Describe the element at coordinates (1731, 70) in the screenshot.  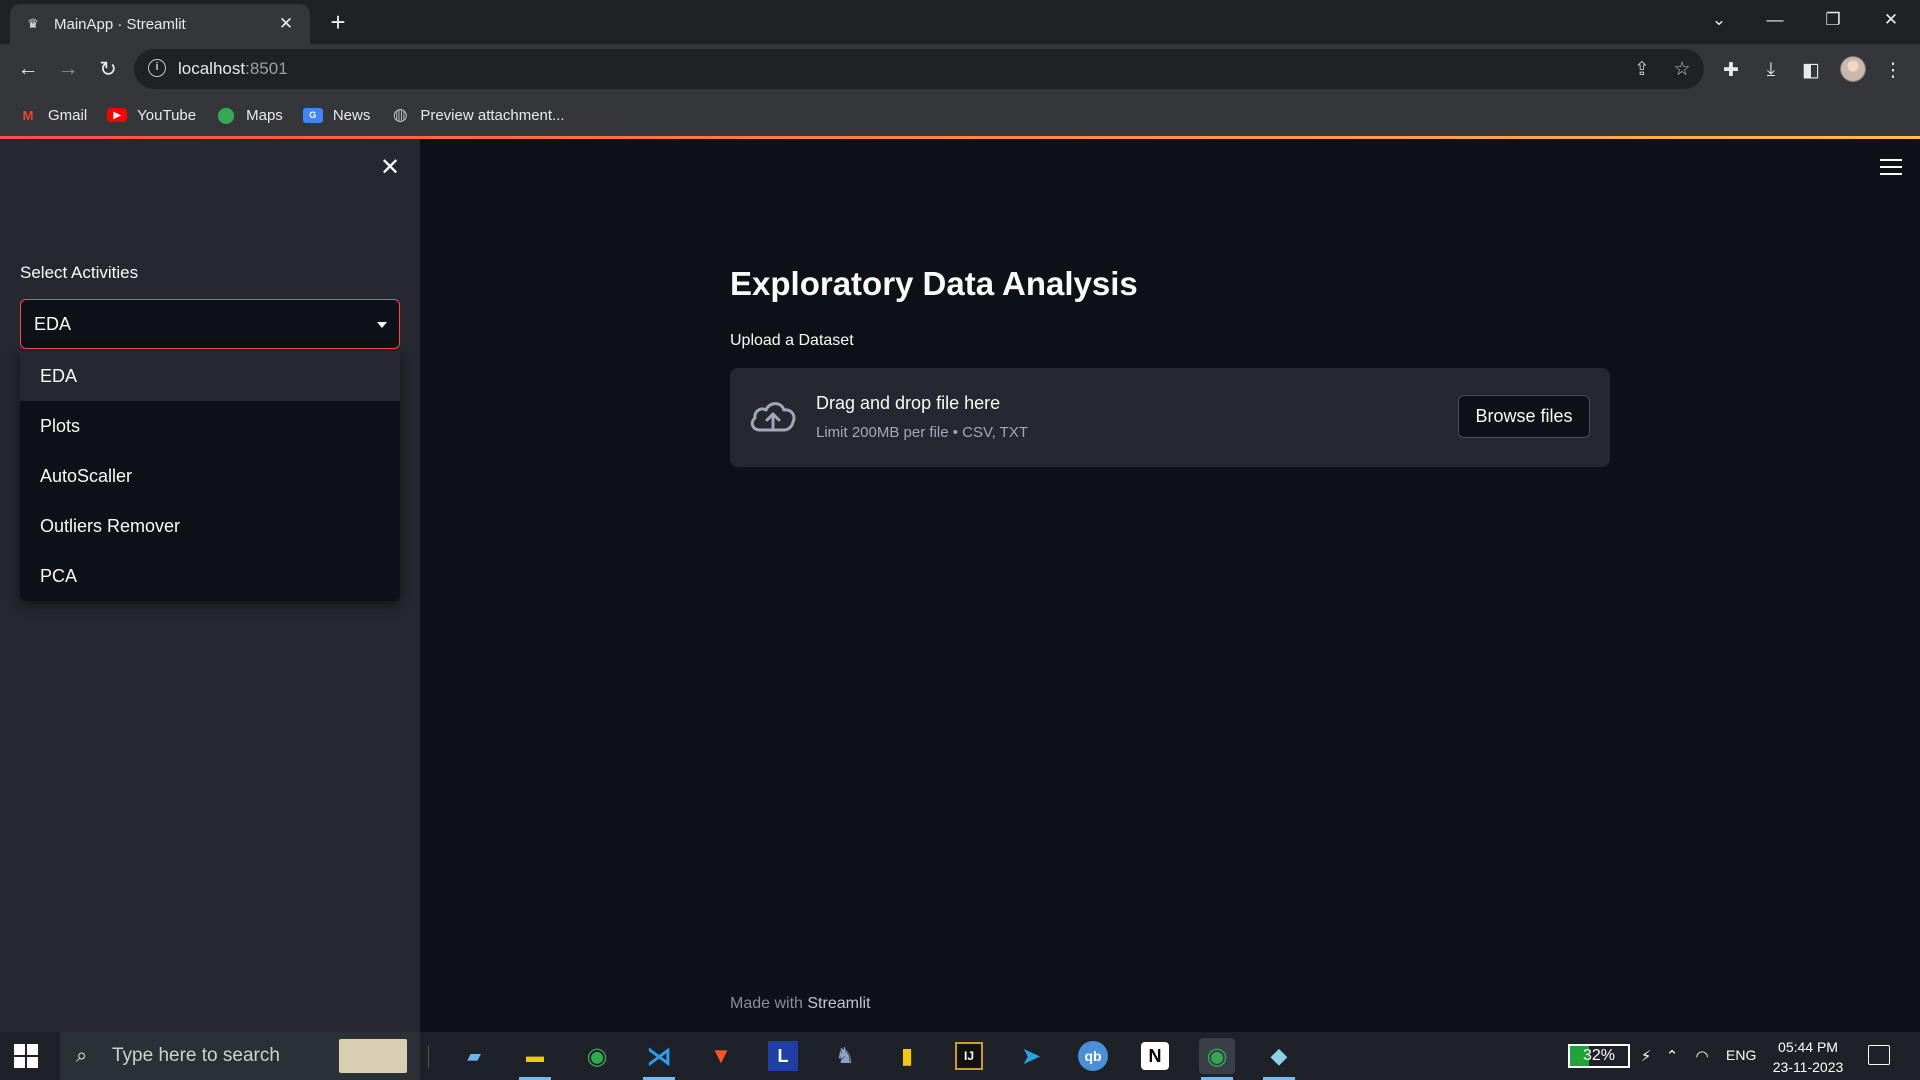
I see `extensions-icon: ✚` at that location.